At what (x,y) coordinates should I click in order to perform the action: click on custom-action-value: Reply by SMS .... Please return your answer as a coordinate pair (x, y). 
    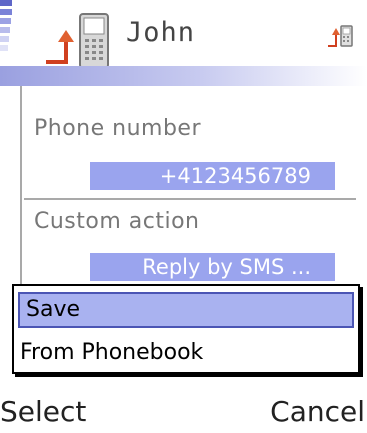
    Looking at the image, I should click on (212, 267).